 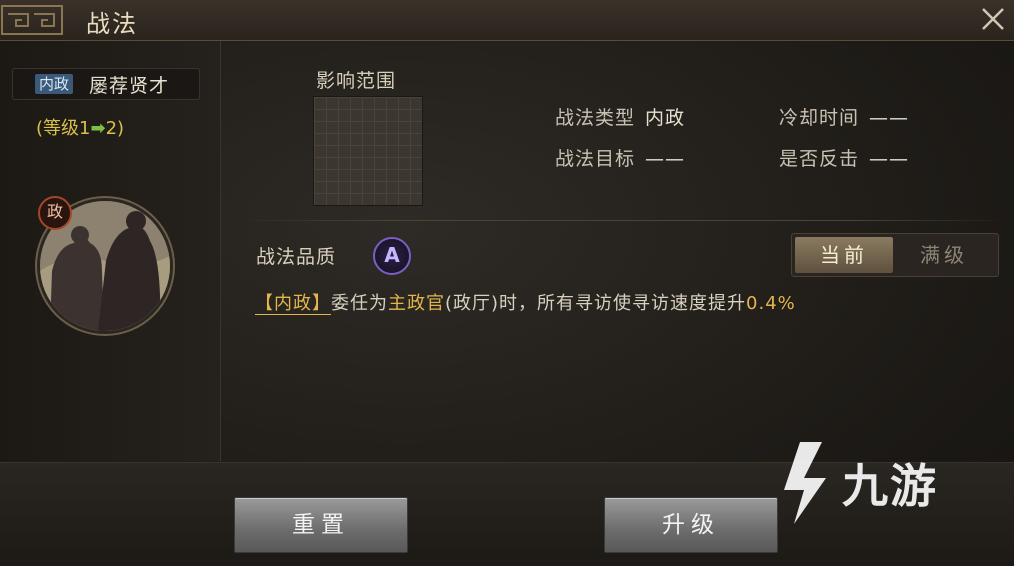 What do you see at coordinates (129, 86) in the screenshot?
I see `skill-name: 屡荐贤才` at bounding box center [129, 86].